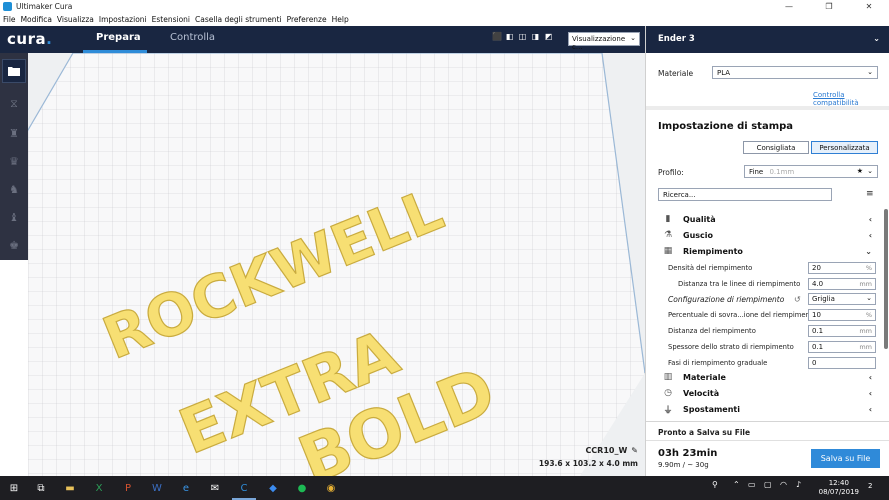 Image resolution: width=889 pixels, height=500 pixels. I want to click on view-right-icon: ◩, so click(548, 36).